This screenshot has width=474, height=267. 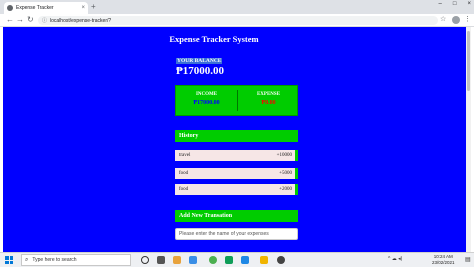 What do you see at coordinates (44, 20) in the screenshot?
I see `info-icon: ⓘ` at bounding box center [44, 20].